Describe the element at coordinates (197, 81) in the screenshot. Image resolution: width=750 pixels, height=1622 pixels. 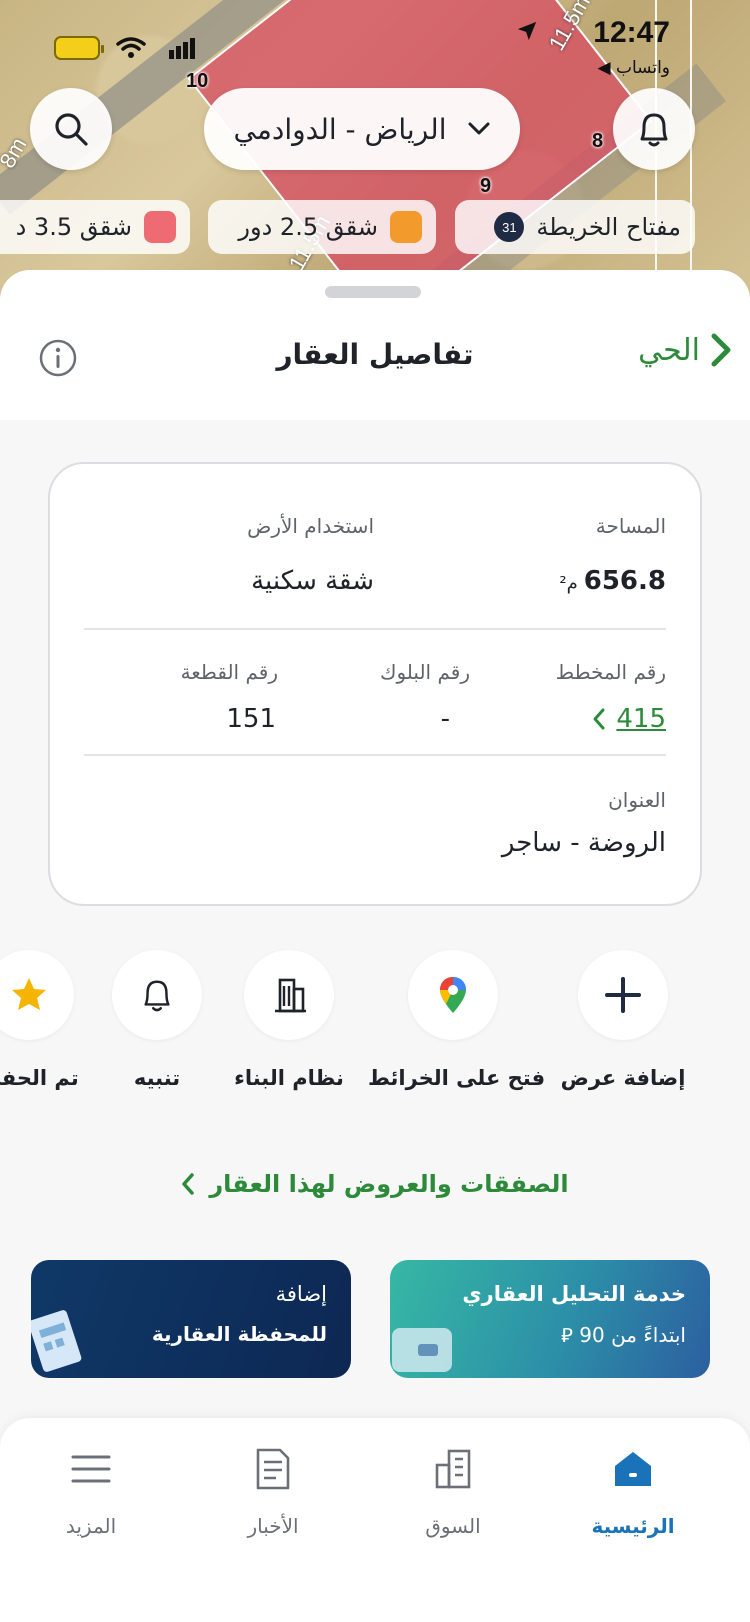
I see `map-plot-label: 10` at that location.